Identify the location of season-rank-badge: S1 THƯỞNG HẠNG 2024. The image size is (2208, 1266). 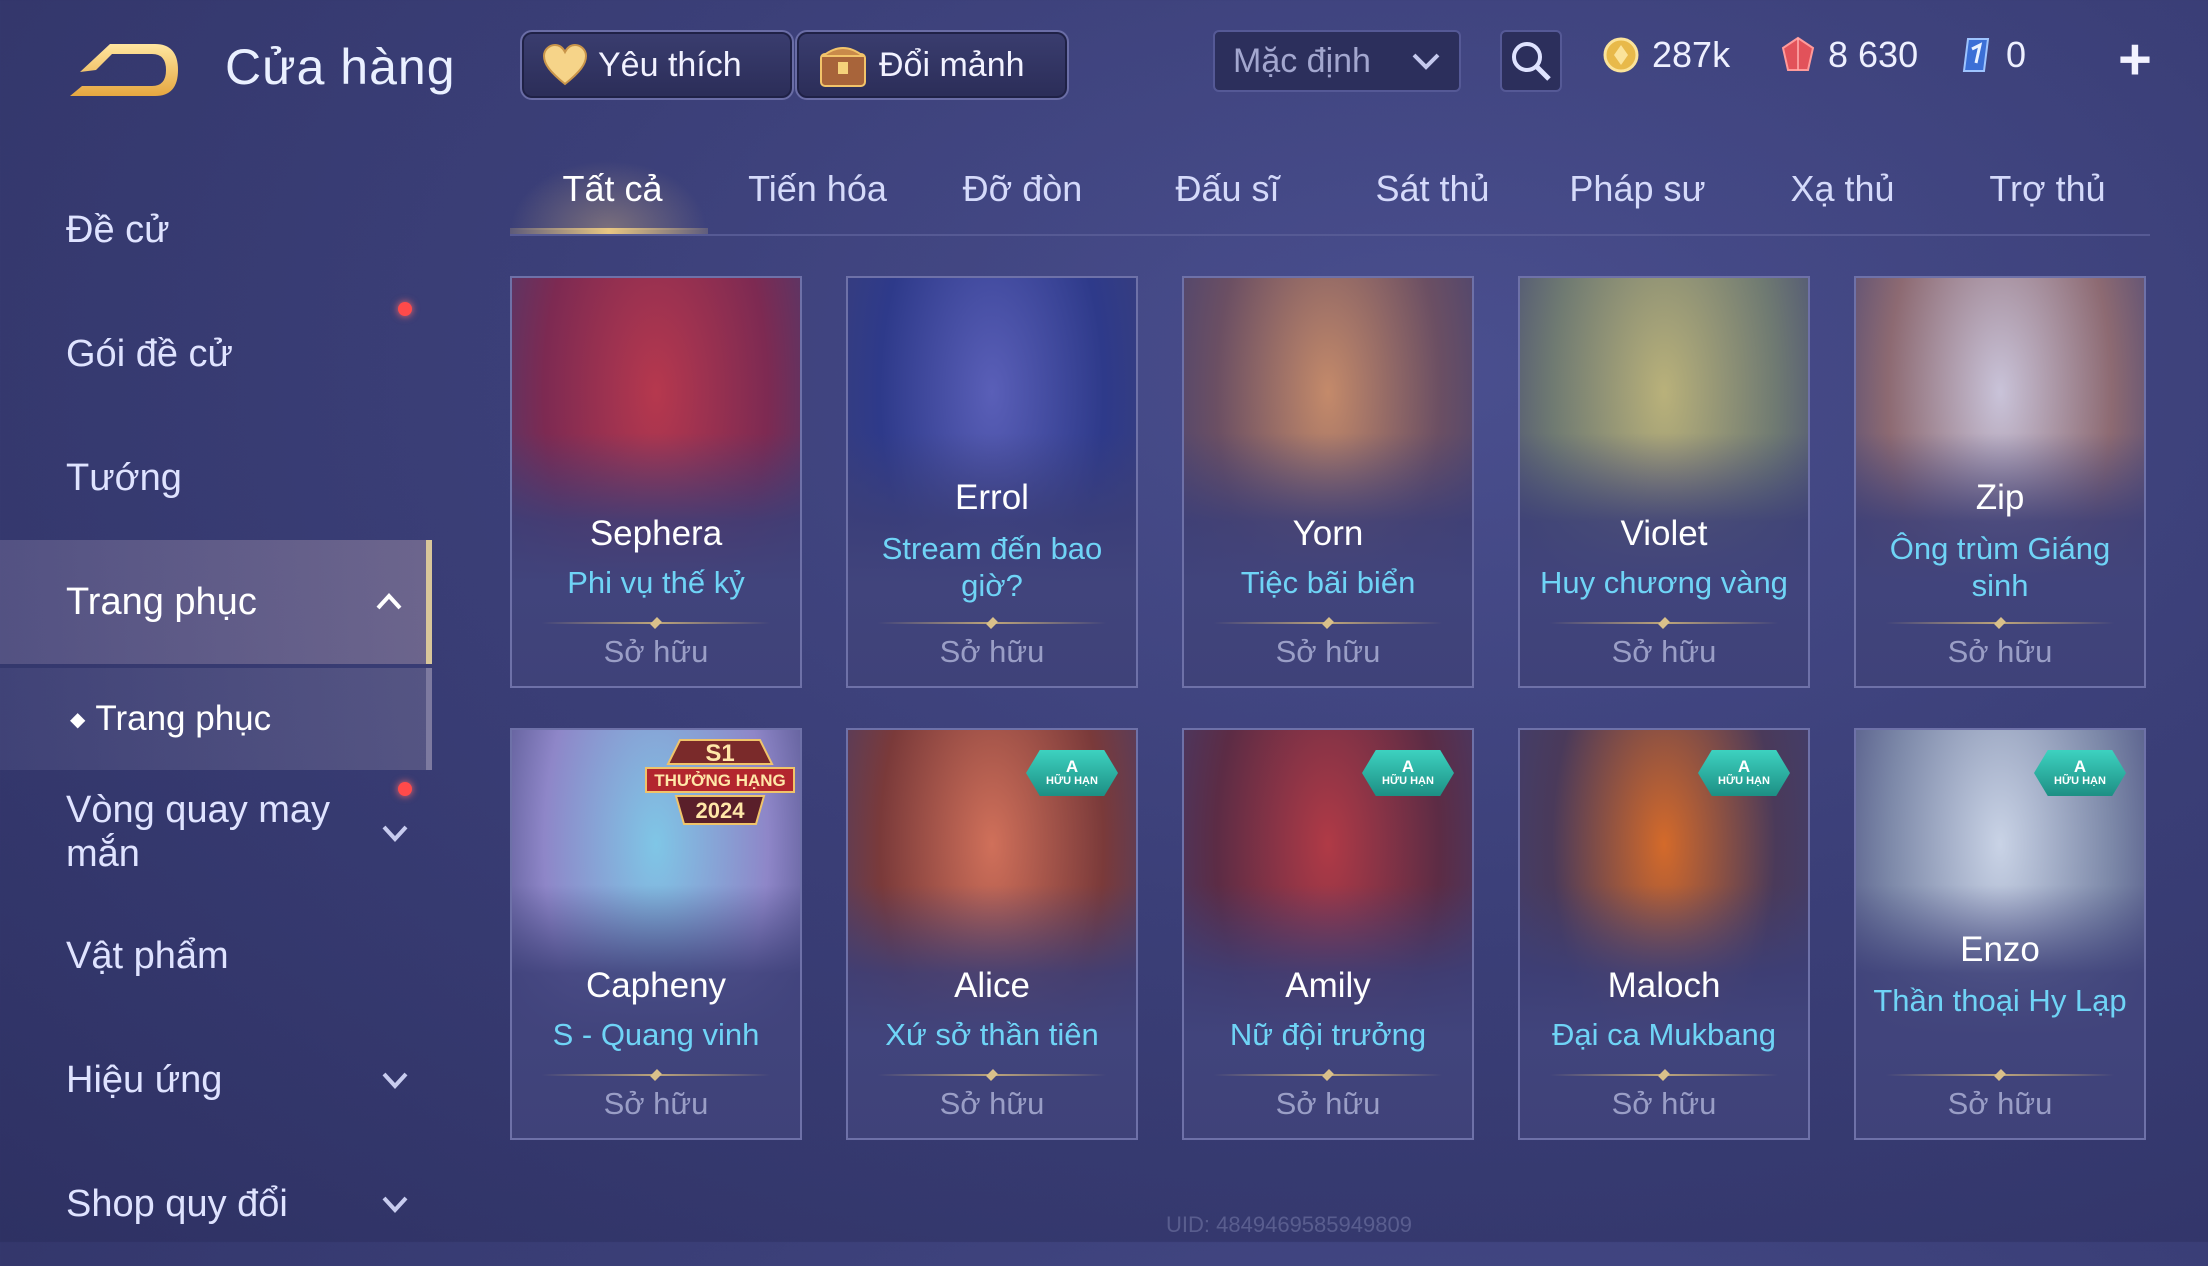
(720, 782).